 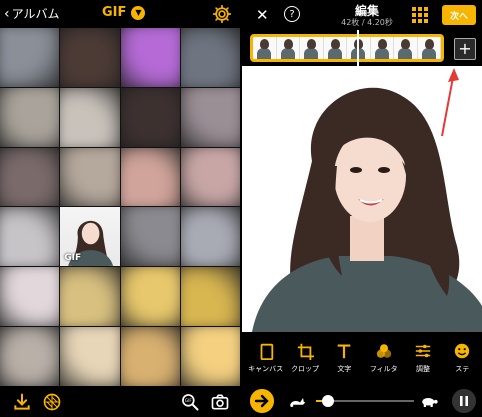 I want to click on play-icon, so click(x=262, y=401).